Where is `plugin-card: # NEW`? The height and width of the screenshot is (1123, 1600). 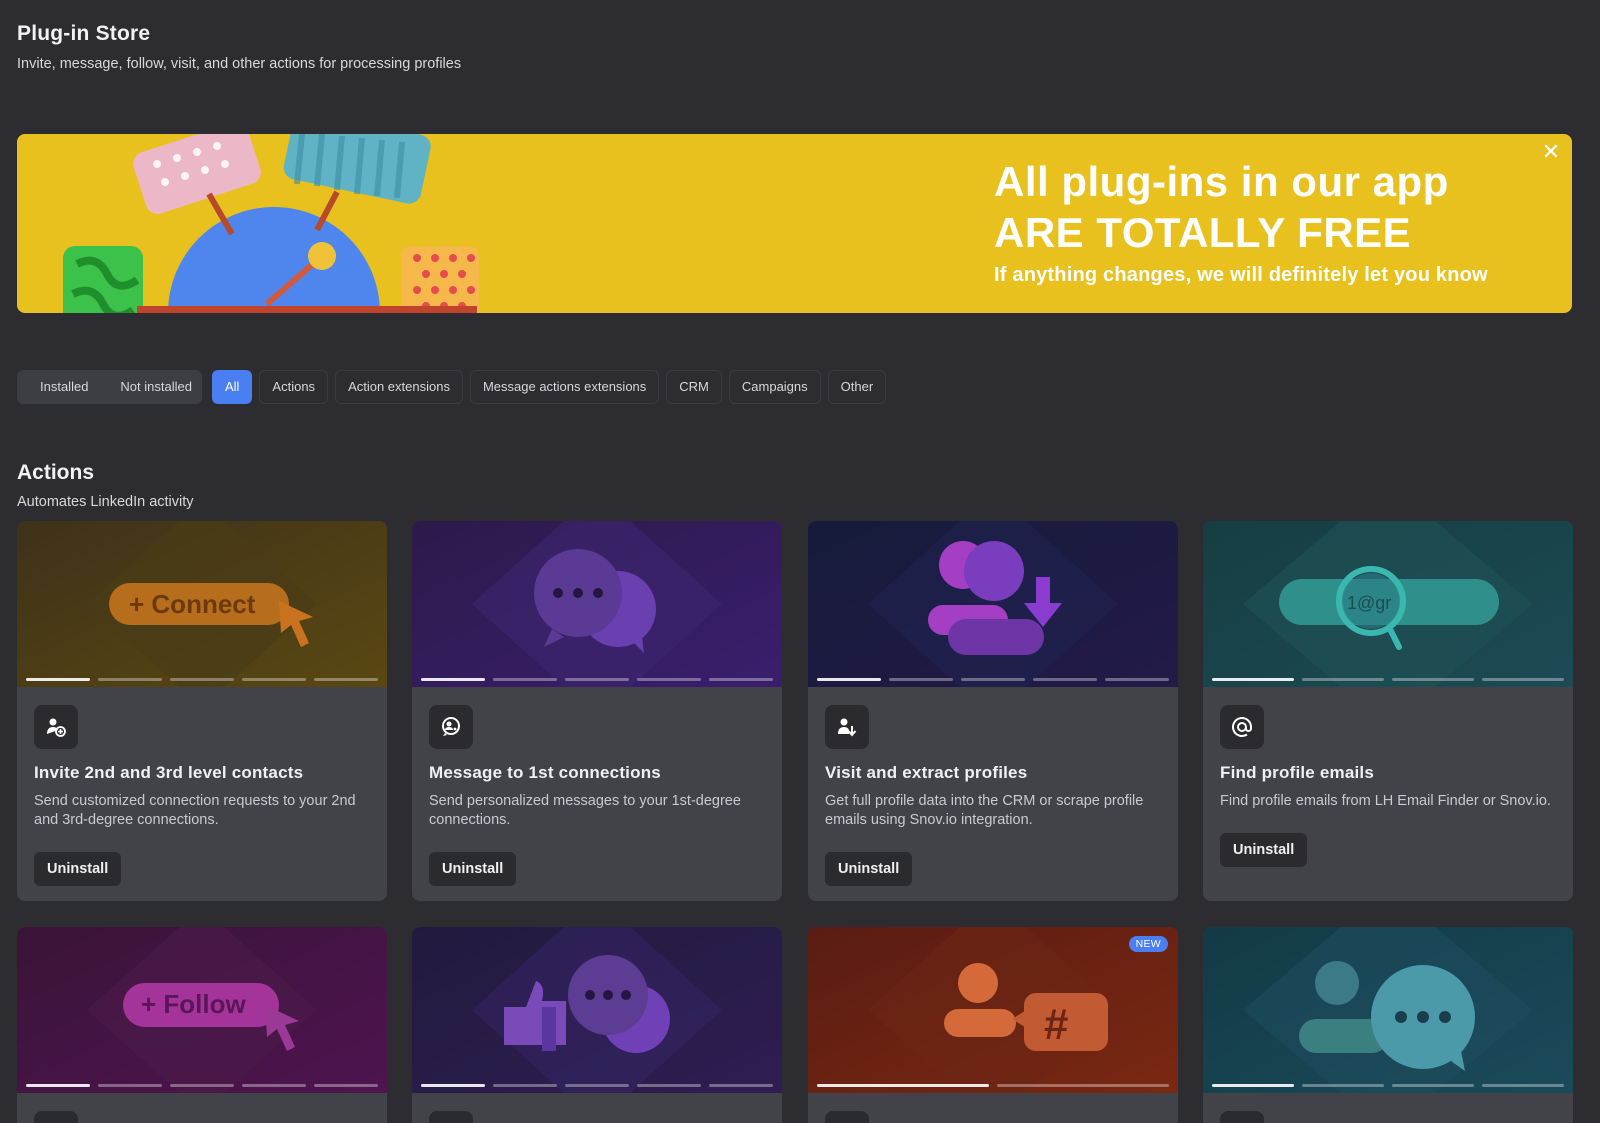
plugin-card: # NEW is located at coordinates (993, 1025).